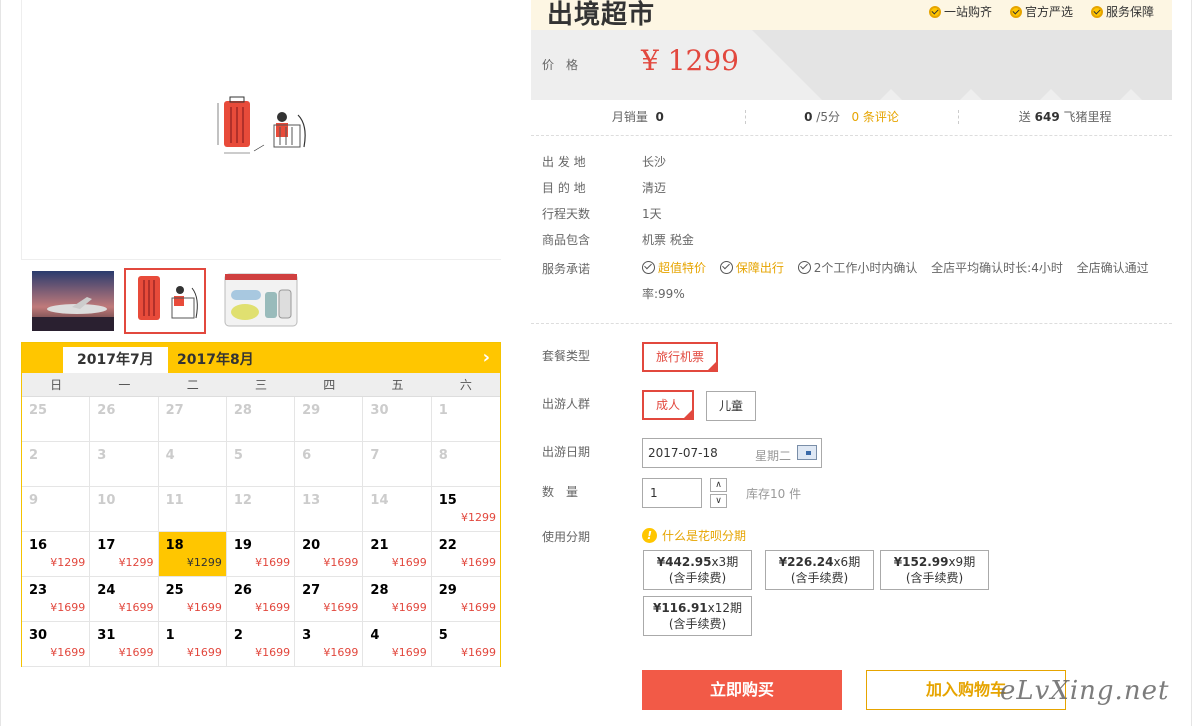  What do you see at coordinates (465, 554) in the screenshot?
I see `calendar-day: 22 ¥1699` at bounding box center [465, 554].